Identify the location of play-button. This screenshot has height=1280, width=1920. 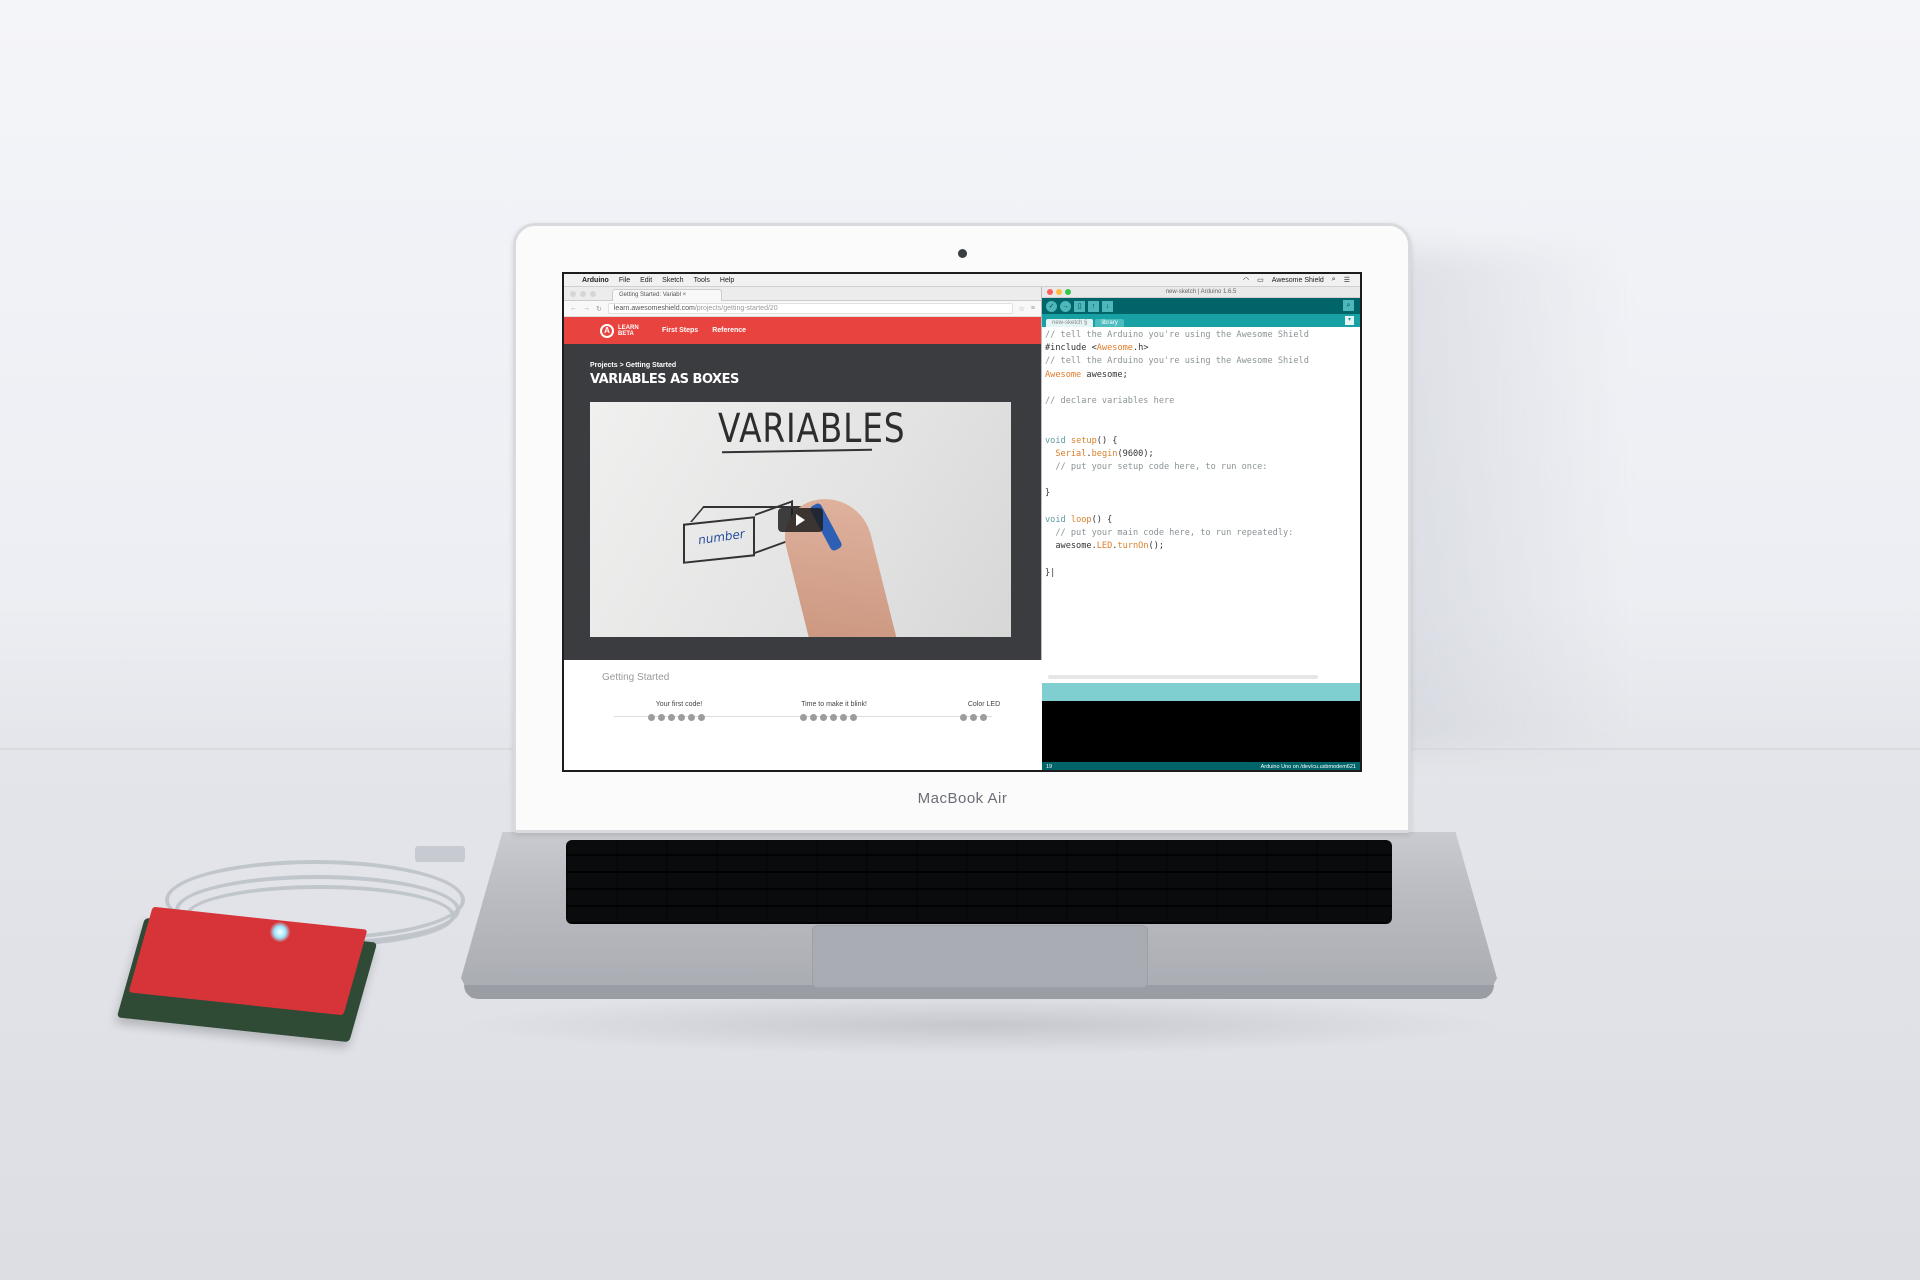
(800, 520).